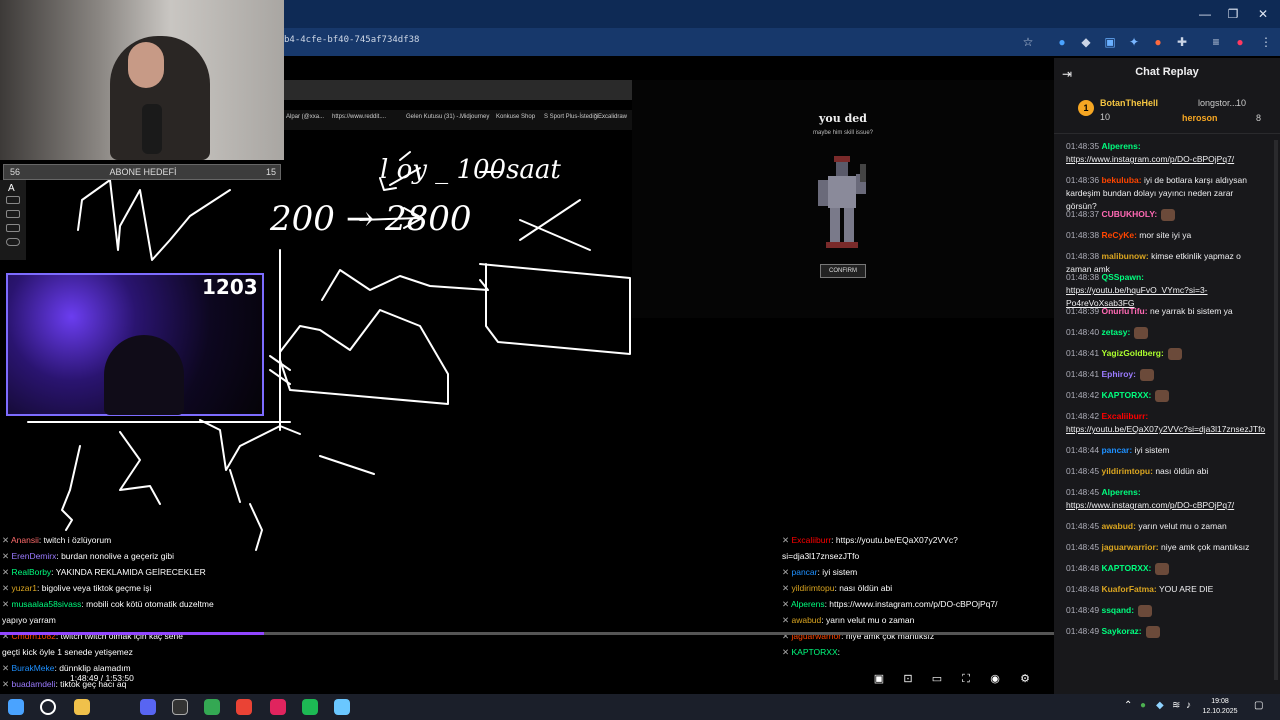 The image size is (1280, 720). I want to click on leader-name: BotanTheHell, so click(1129, 103).